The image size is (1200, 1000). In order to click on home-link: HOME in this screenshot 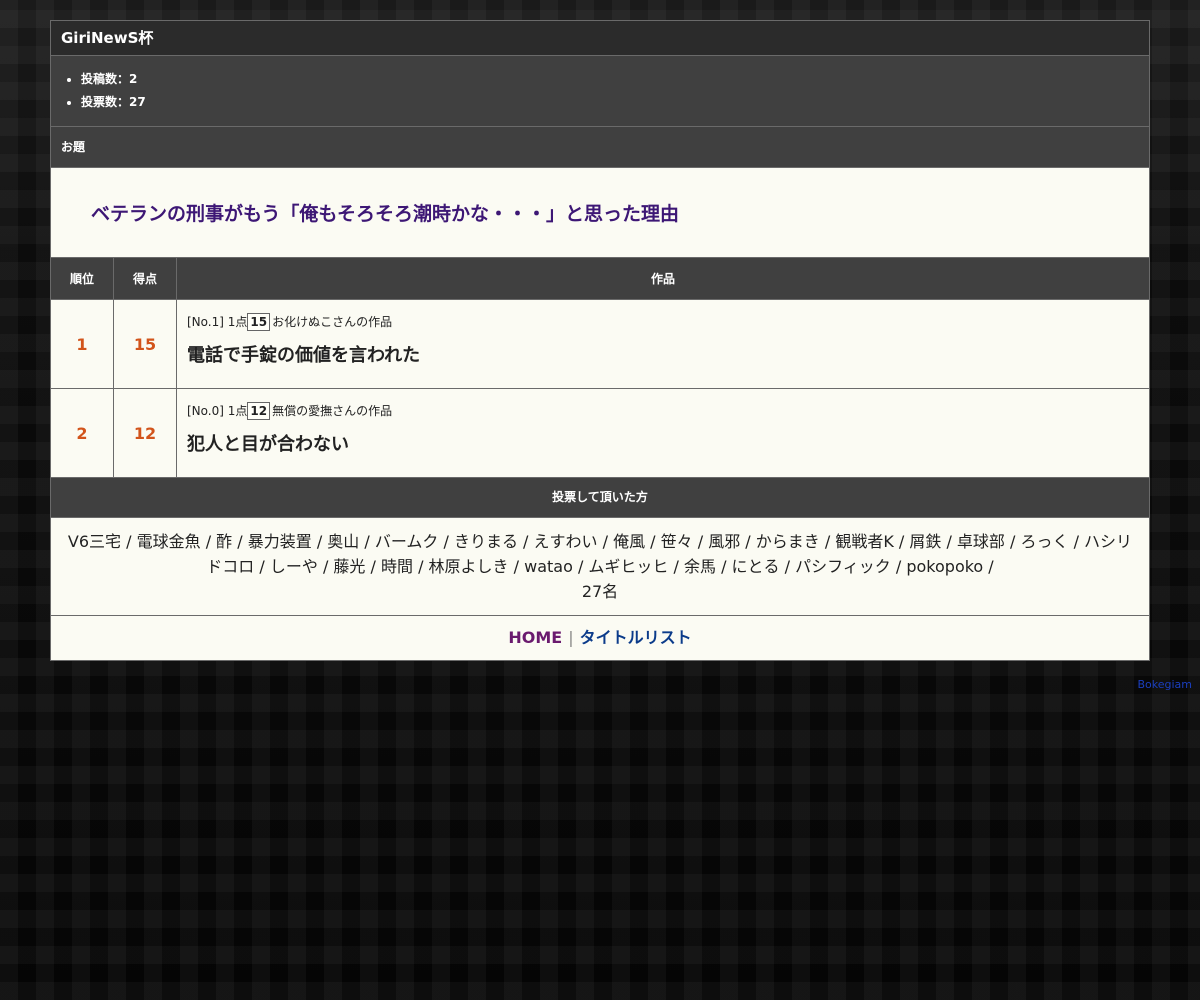, I will do `click(535, 637)`.